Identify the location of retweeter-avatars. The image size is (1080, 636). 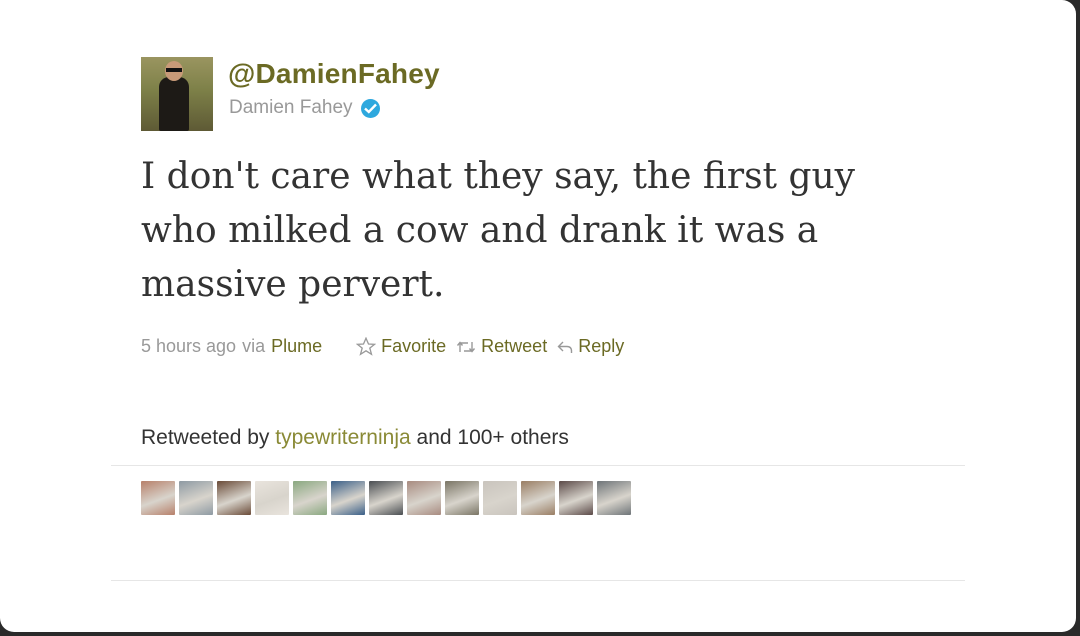
(388, 498).